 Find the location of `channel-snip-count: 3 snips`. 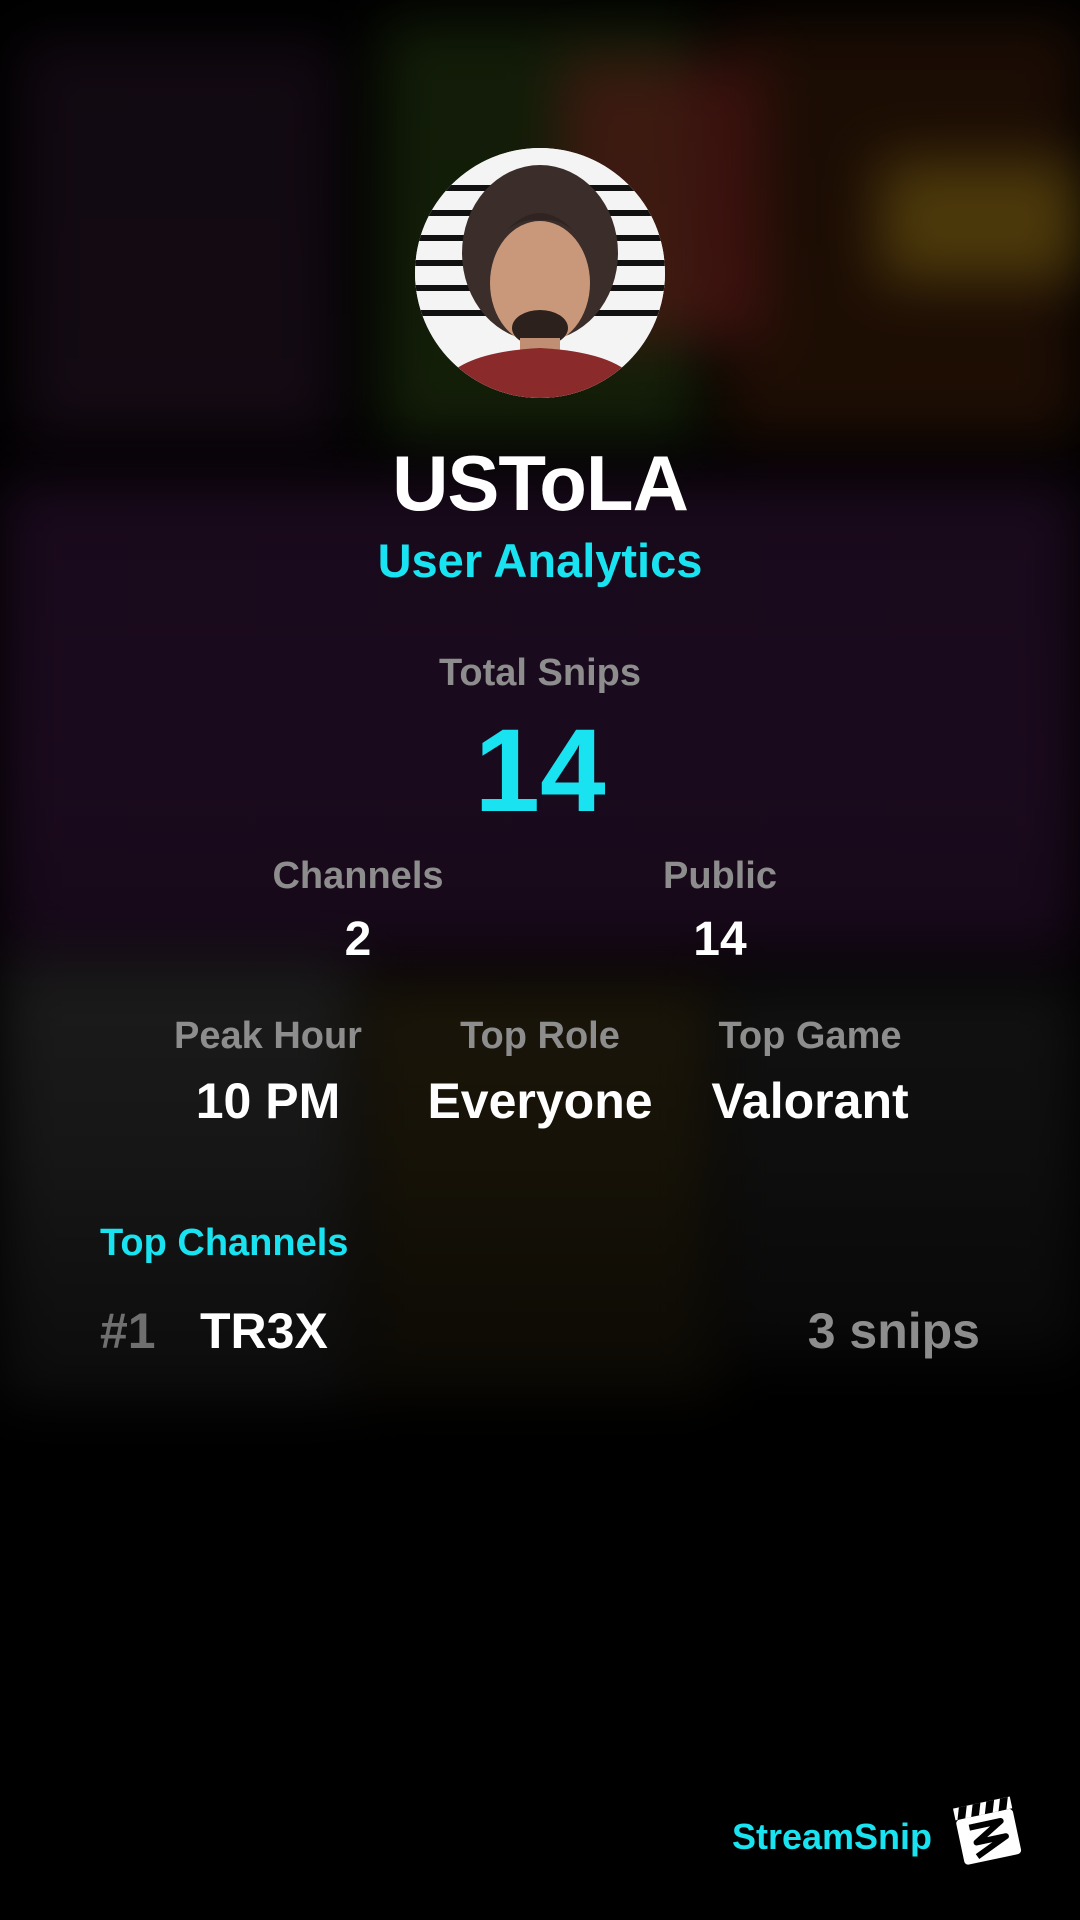

channel-snip-count: 3 snips is located at coordinates (893, 1331).